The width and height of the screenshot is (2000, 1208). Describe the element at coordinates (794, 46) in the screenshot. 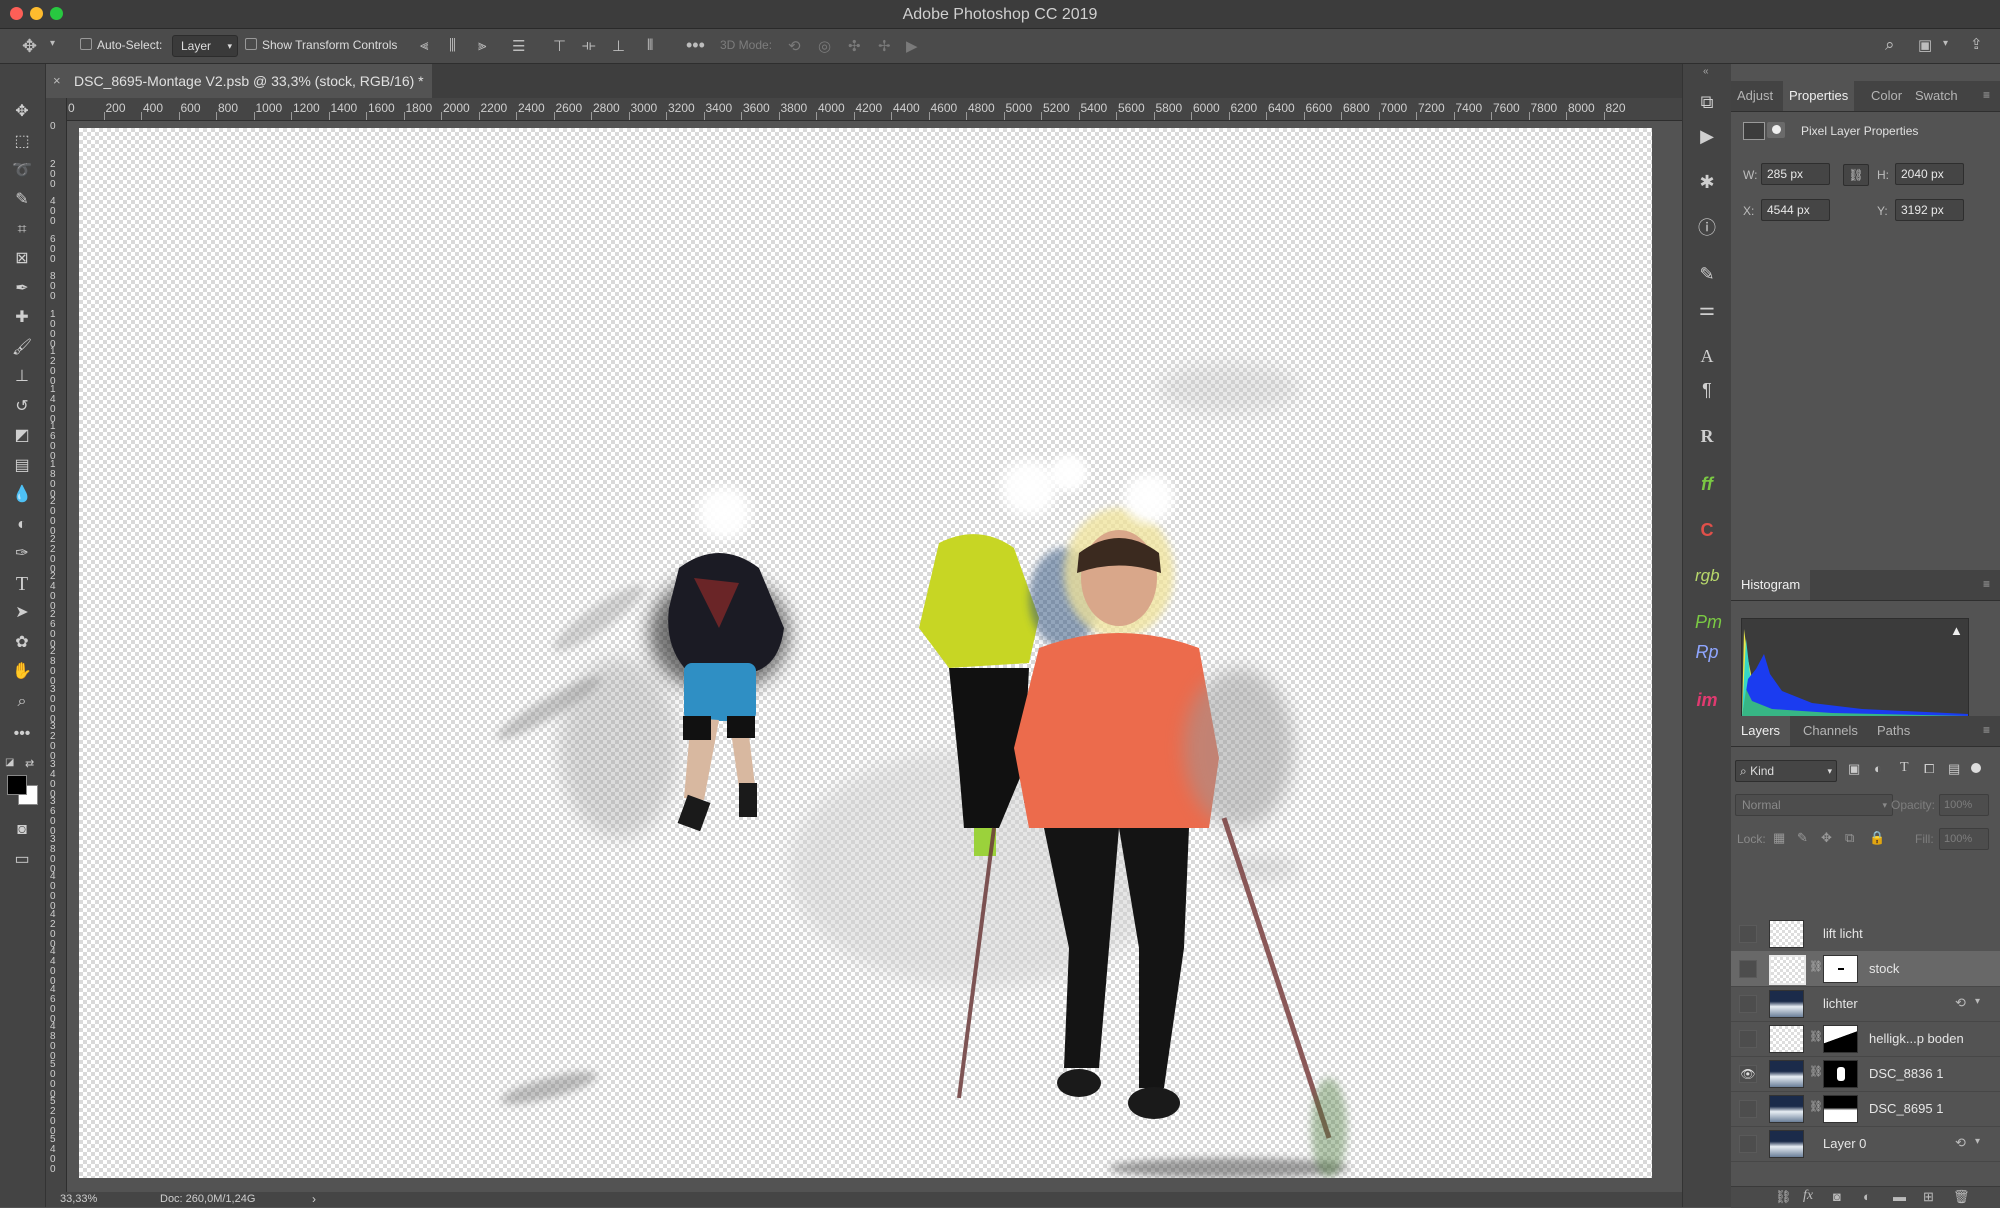

I see `3d-orbit-icon: ⟲` at that location.